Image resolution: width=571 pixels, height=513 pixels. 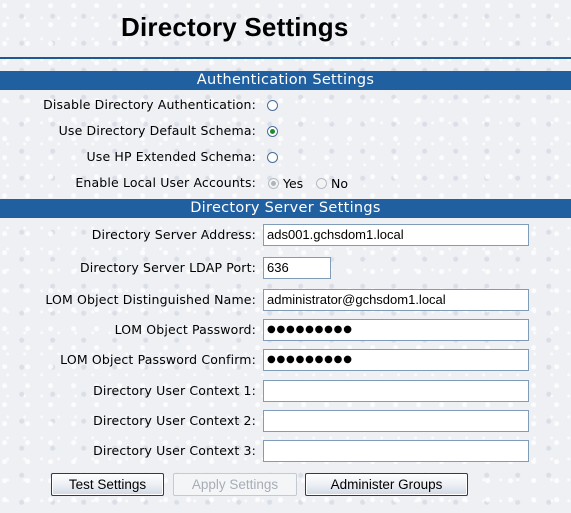 What do you see at coordinates (297, 268) in the screenshot?
I see `ldap-port-input: 636` at bounding box center [297, 268].